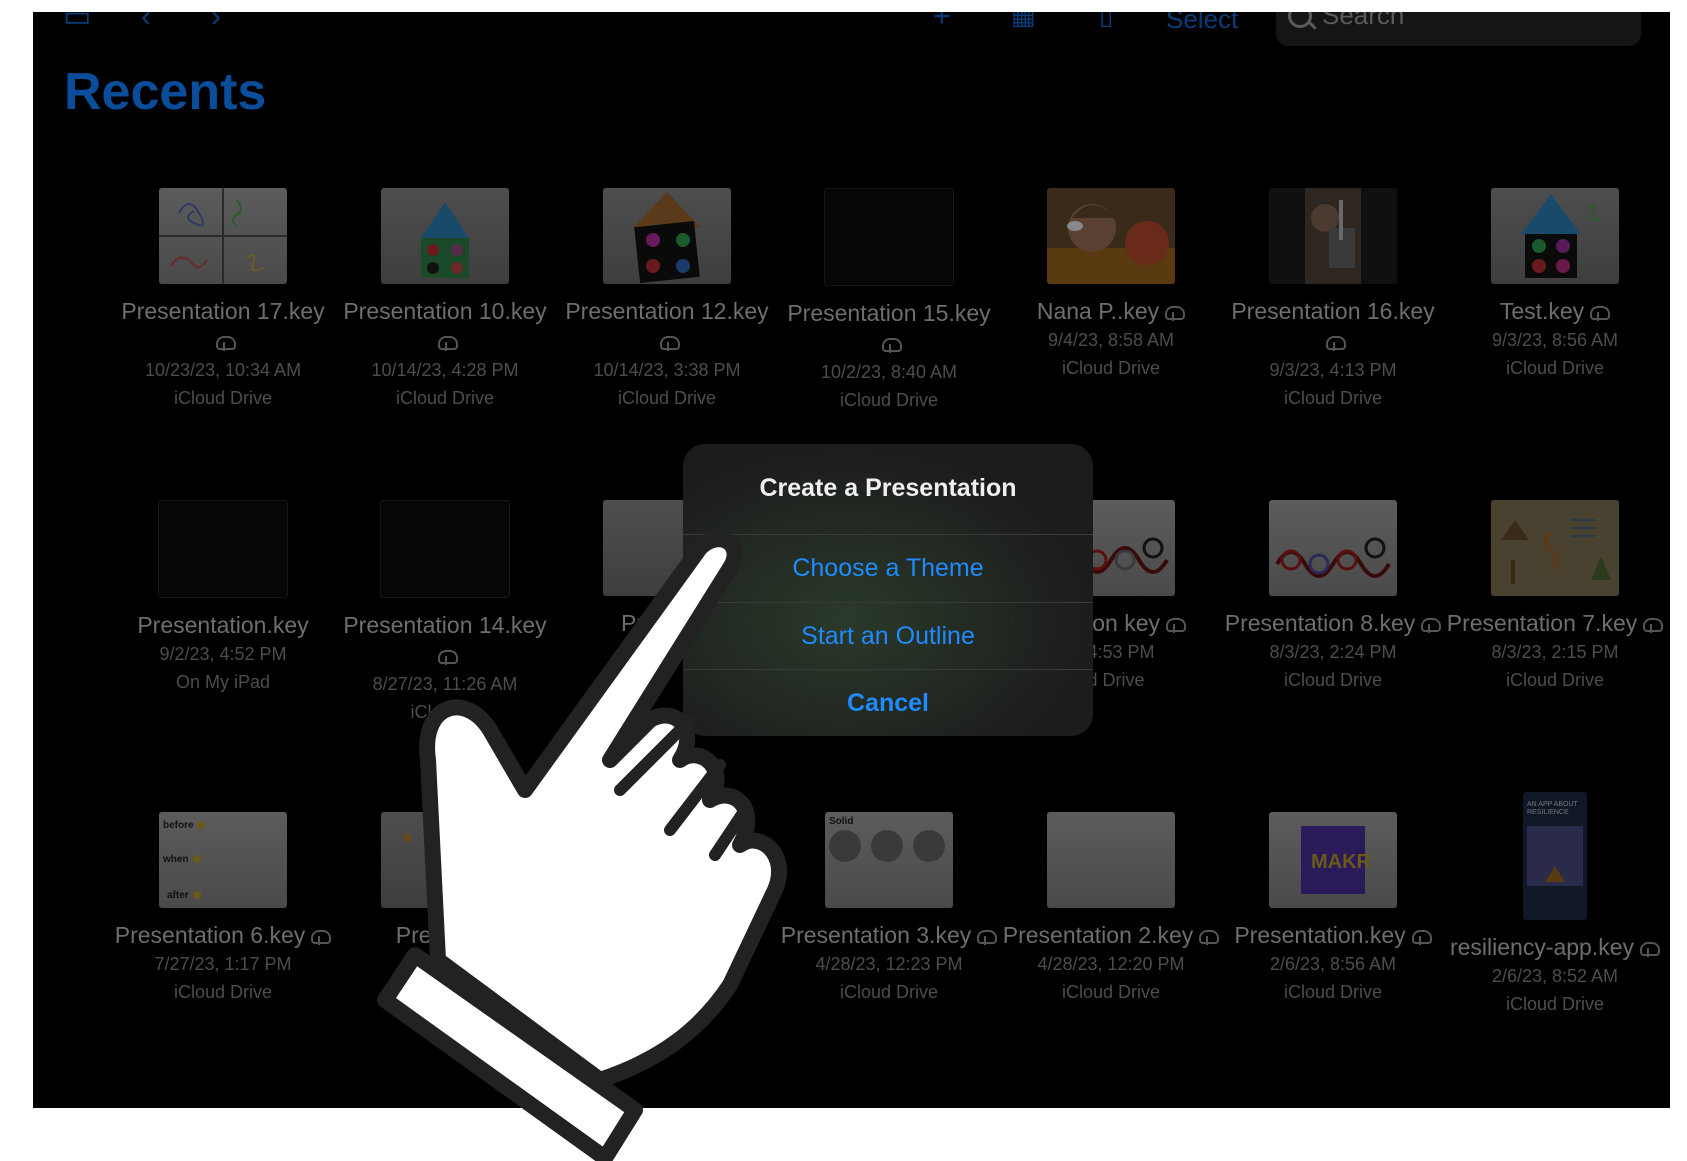 The height and width of the screenshot is (1161, 1687). Describe the element at coordinates (1458, 29) in the screenshot. I see `search-input: Search` at that location.